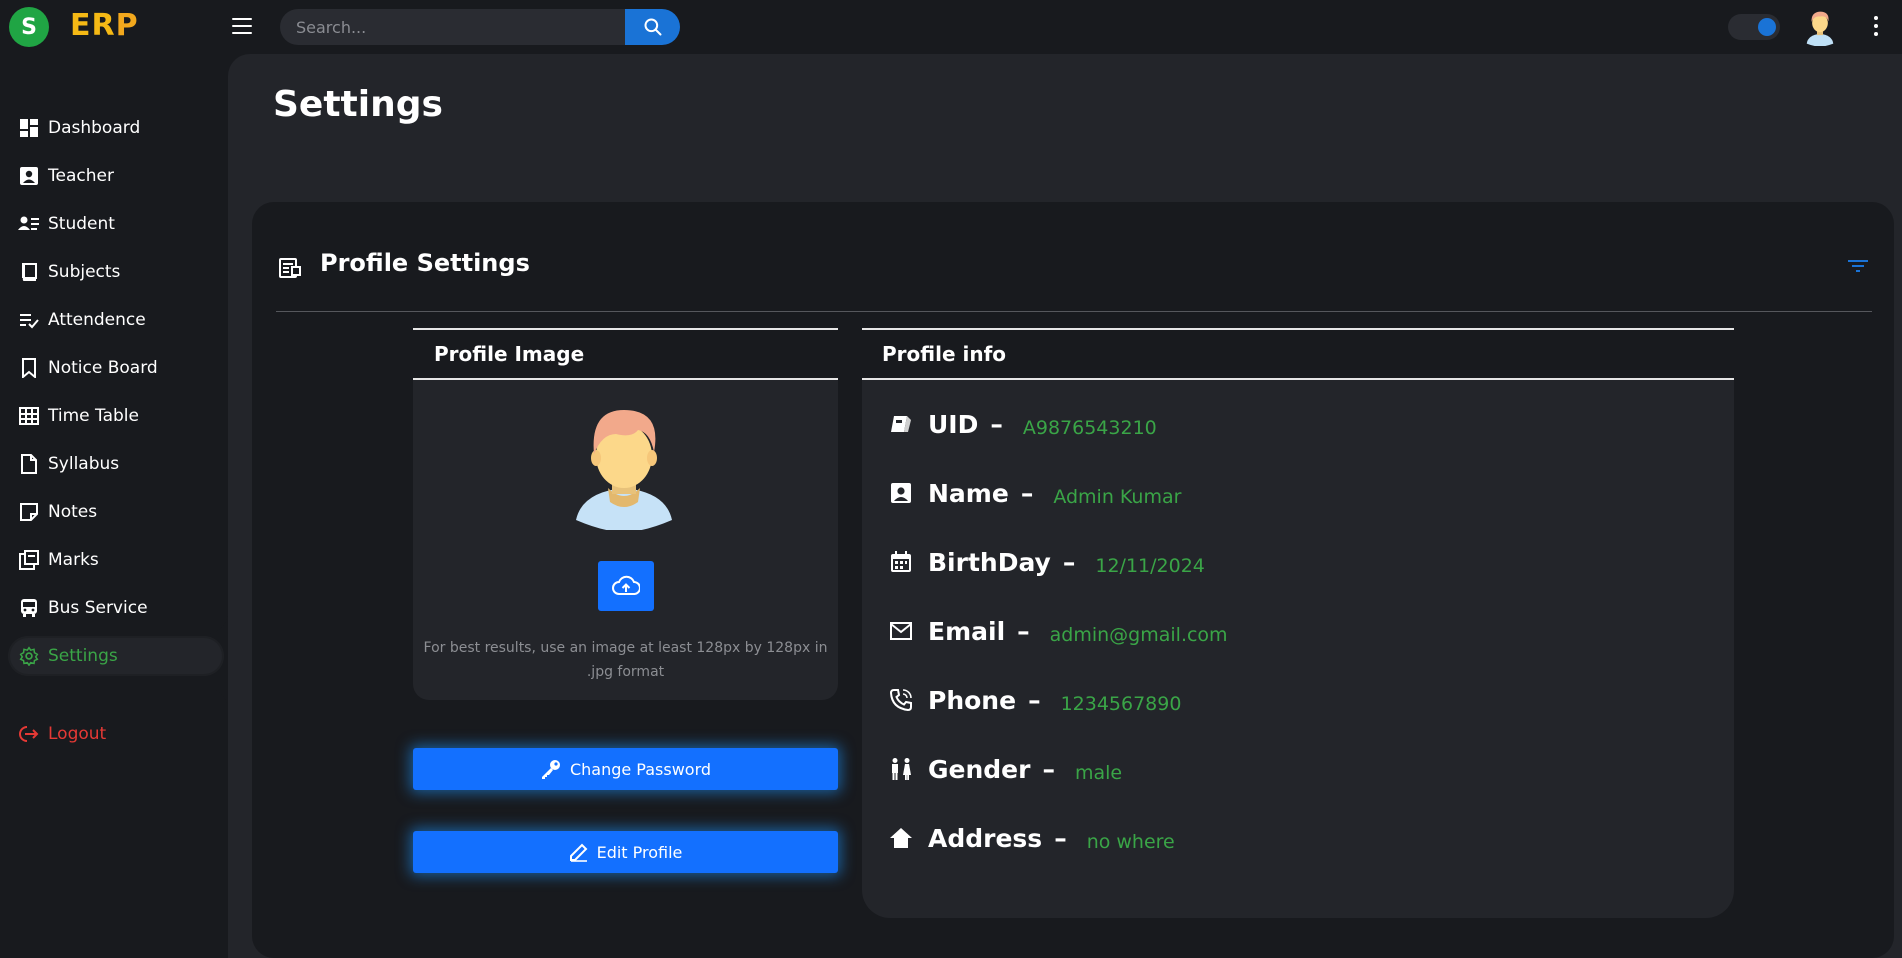  Describe the element at coordinates (1098, 773) in the screenshot. I see `gender-value: male` at that location.